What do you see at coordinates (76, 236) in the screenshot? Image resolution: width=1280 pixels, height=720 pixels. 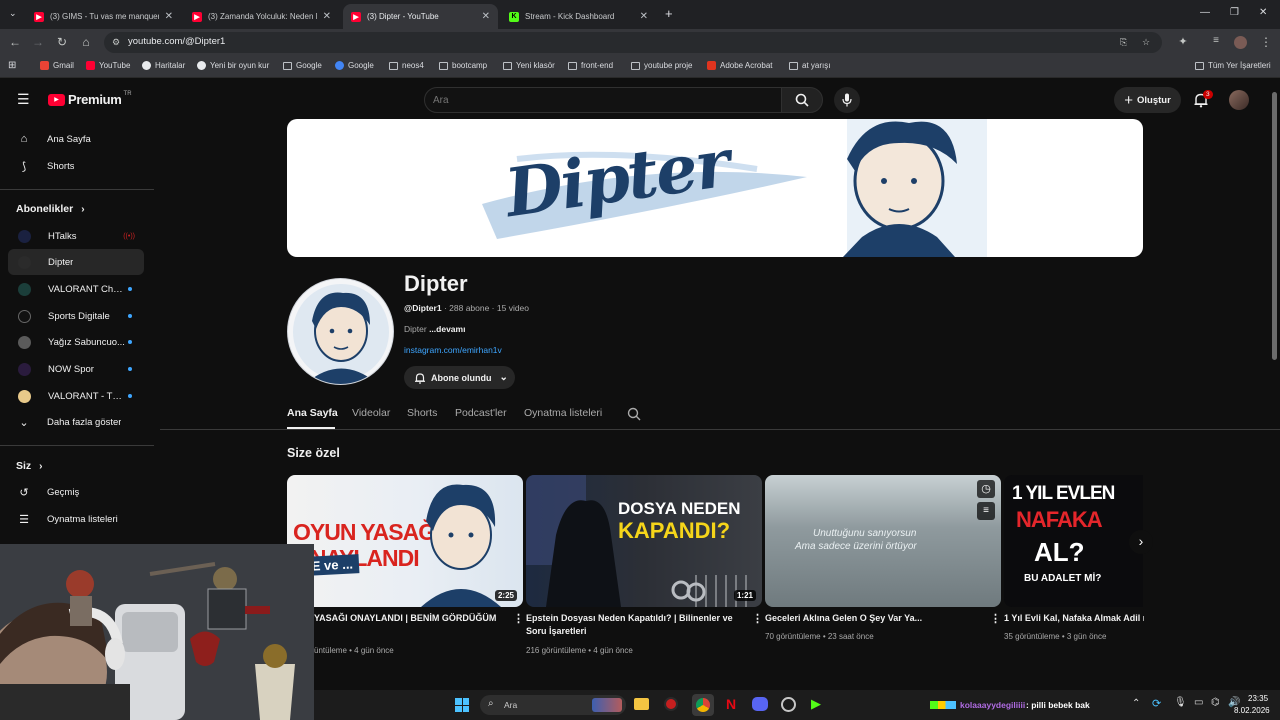 I see `sidebar-sub-htalks: HTalks ((•))` at bounding box center [76, 236].